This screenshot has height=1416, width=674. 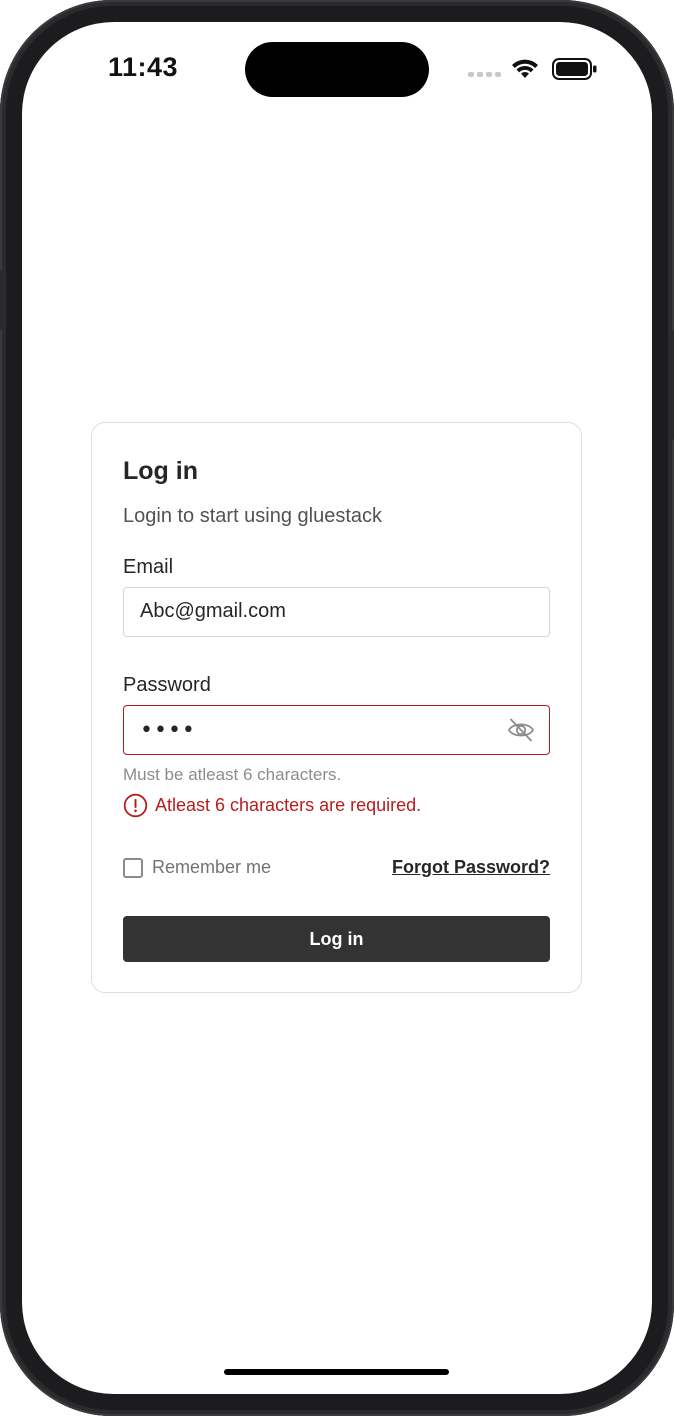 I want to click on status-time: 11:43, so click(x=143, y=67).